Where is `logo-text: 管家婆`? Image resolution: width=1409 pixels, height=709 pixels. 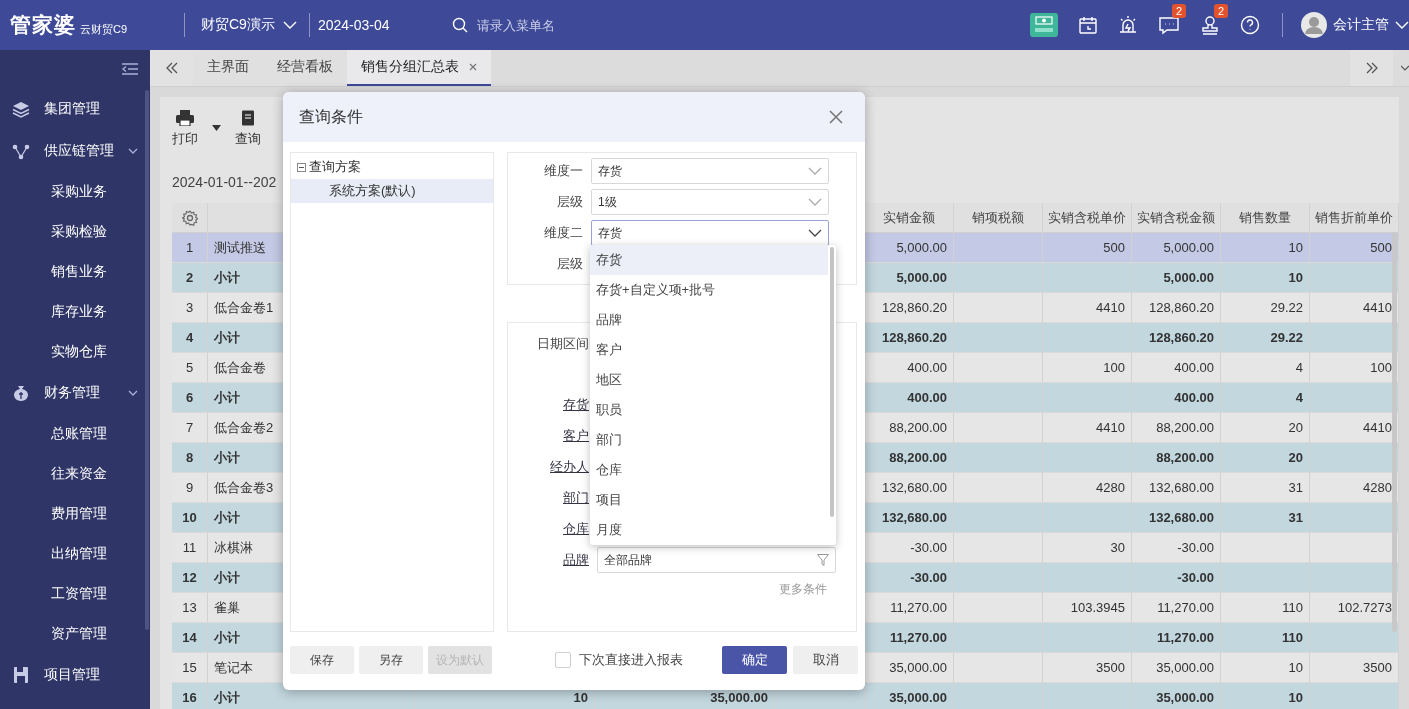
logo-text: 管家婆 is located at coordinates (43, 25).